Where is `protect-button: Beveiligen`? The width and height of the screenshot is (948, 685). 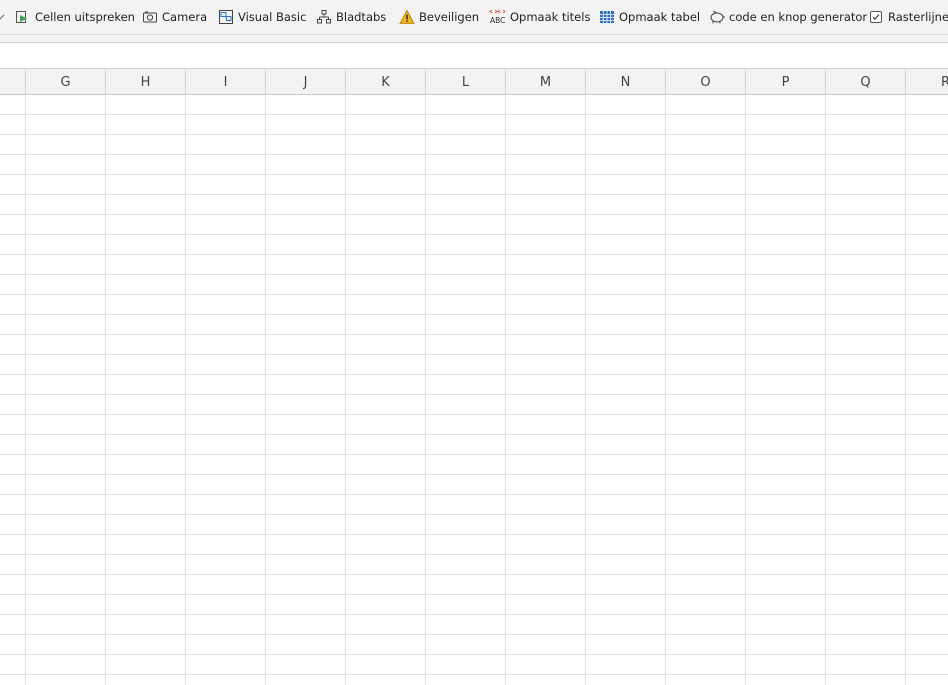 protect-button: Beveiligen is located at coordinates (438, 17).